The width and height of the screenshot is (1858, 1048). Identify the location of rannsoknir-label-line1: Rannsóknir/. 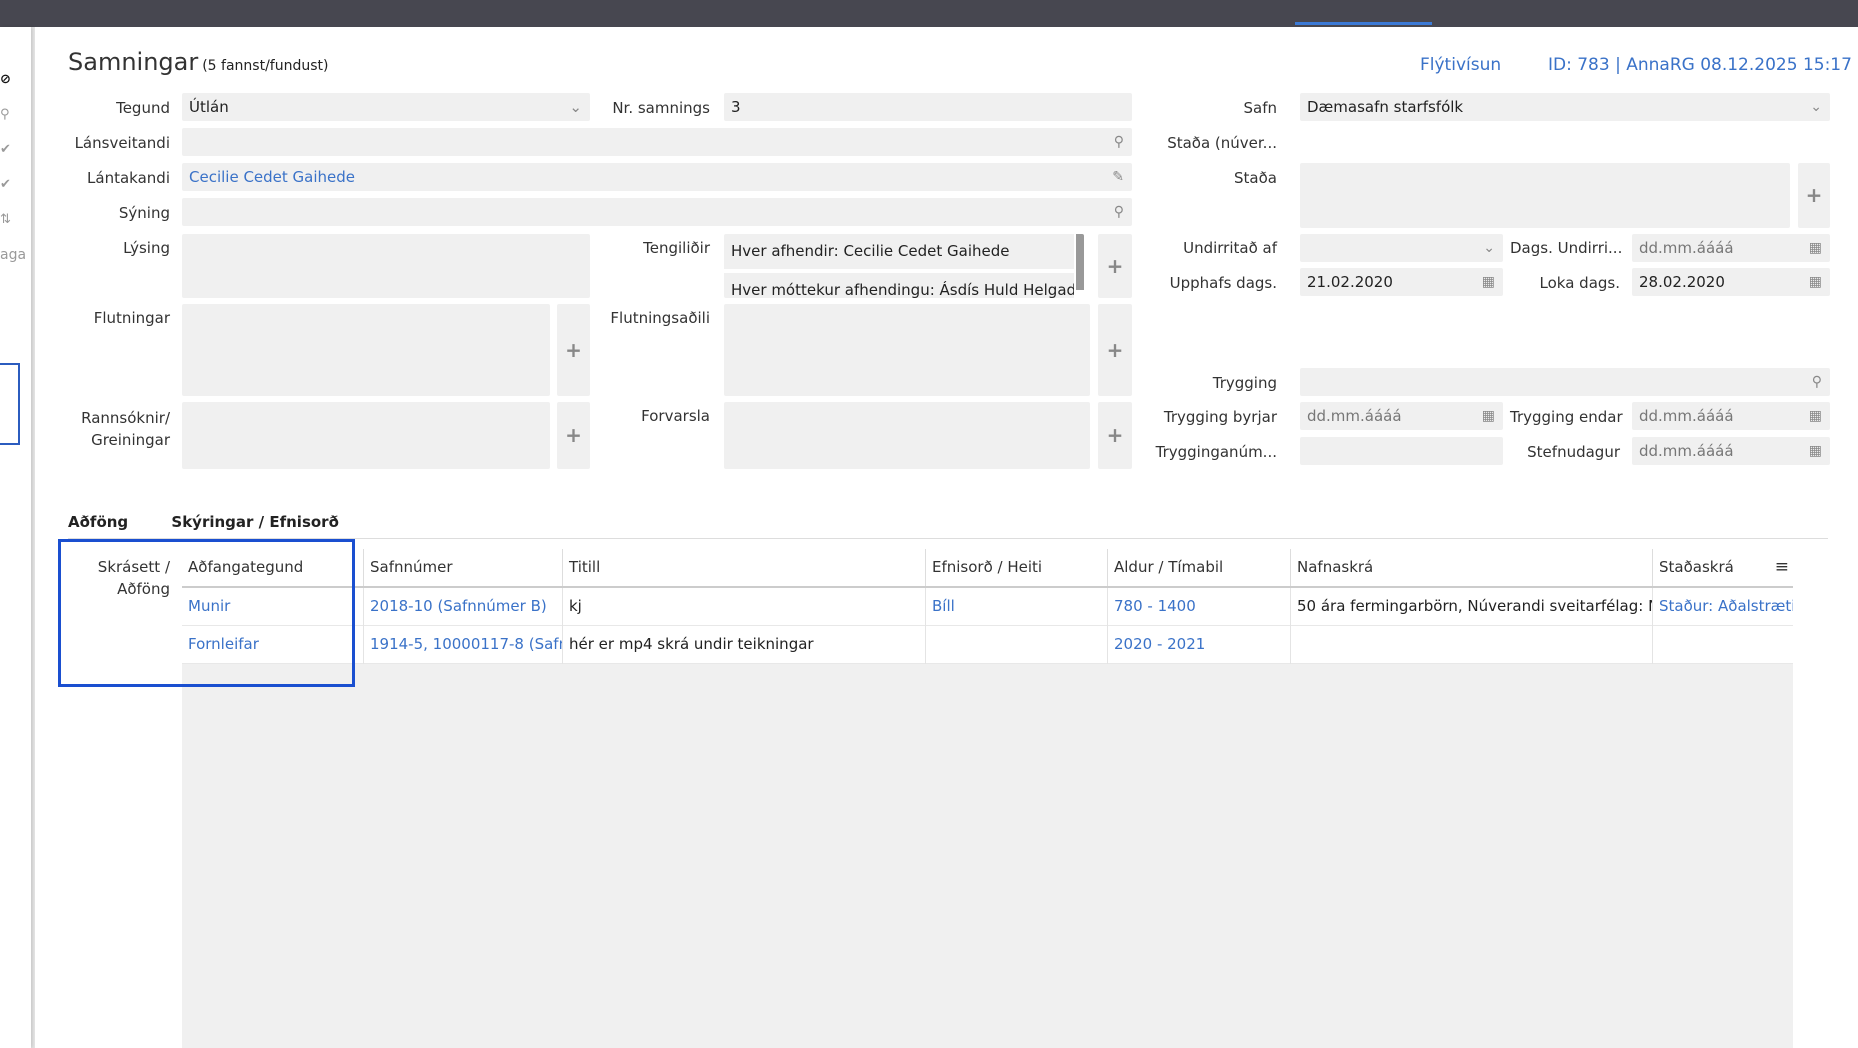
(125, 418).